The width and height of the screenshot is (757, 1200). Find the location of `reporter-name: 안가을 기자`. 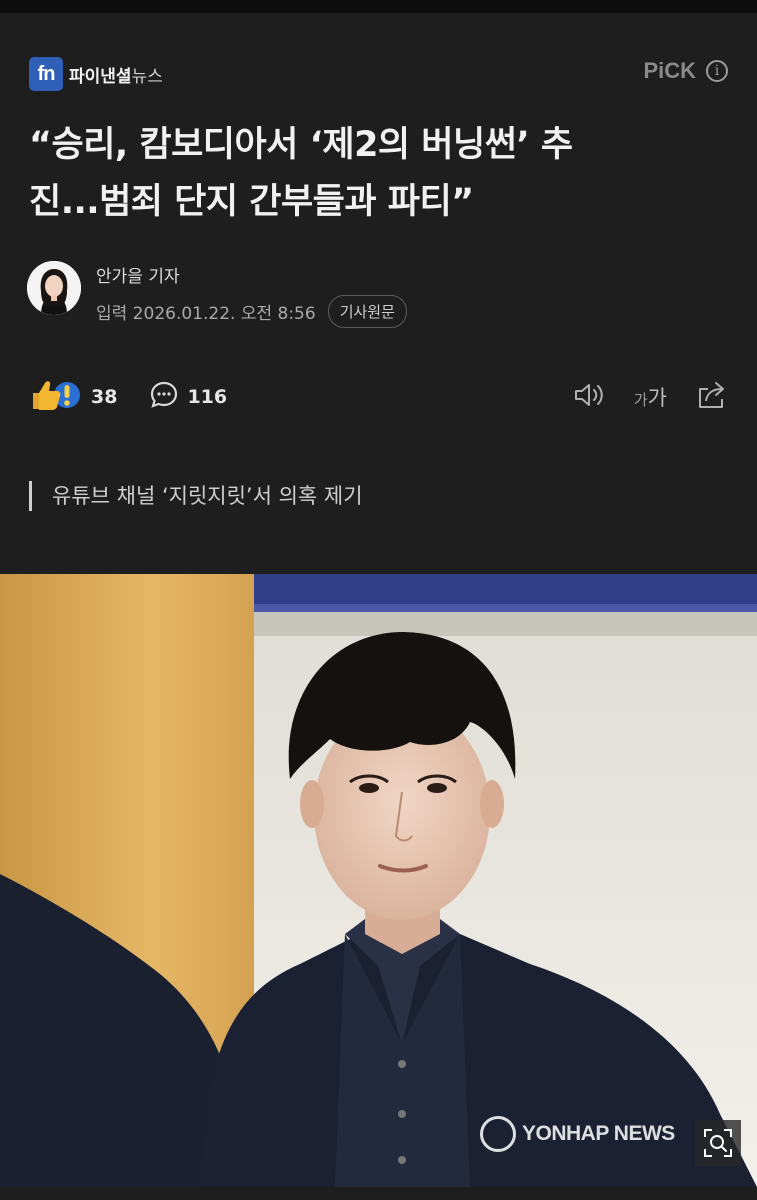

reporter-name: 안가을 기자 is located at coordinates (138, 274).